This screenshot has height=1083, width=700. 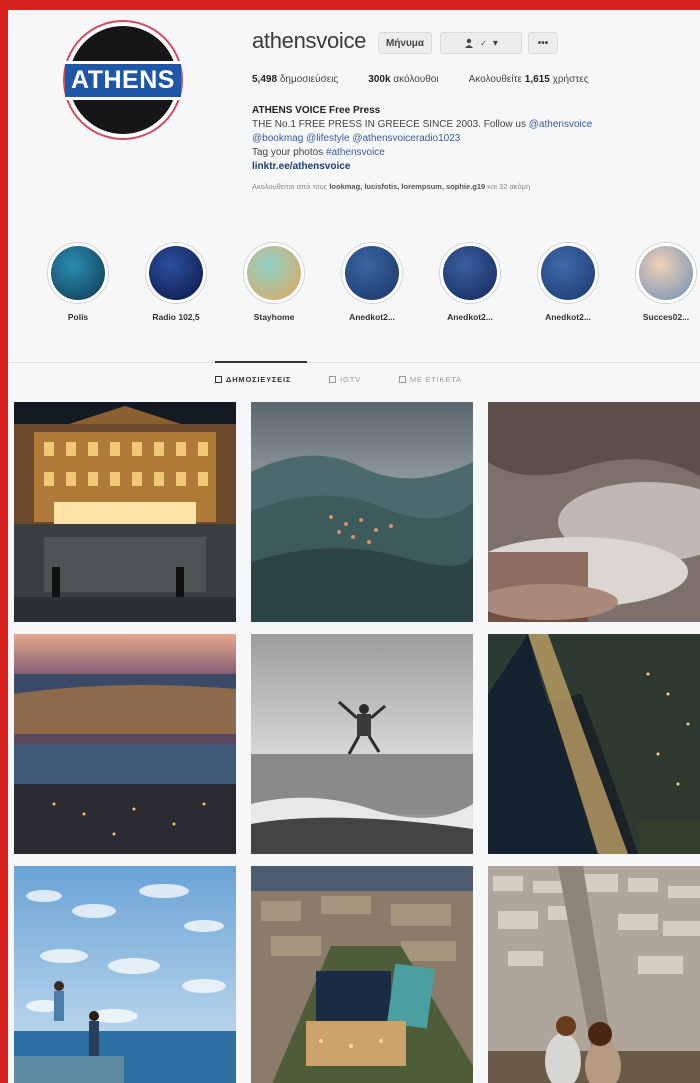 I want to click on logo-text: ATHENS, so click(x=123, y=80).